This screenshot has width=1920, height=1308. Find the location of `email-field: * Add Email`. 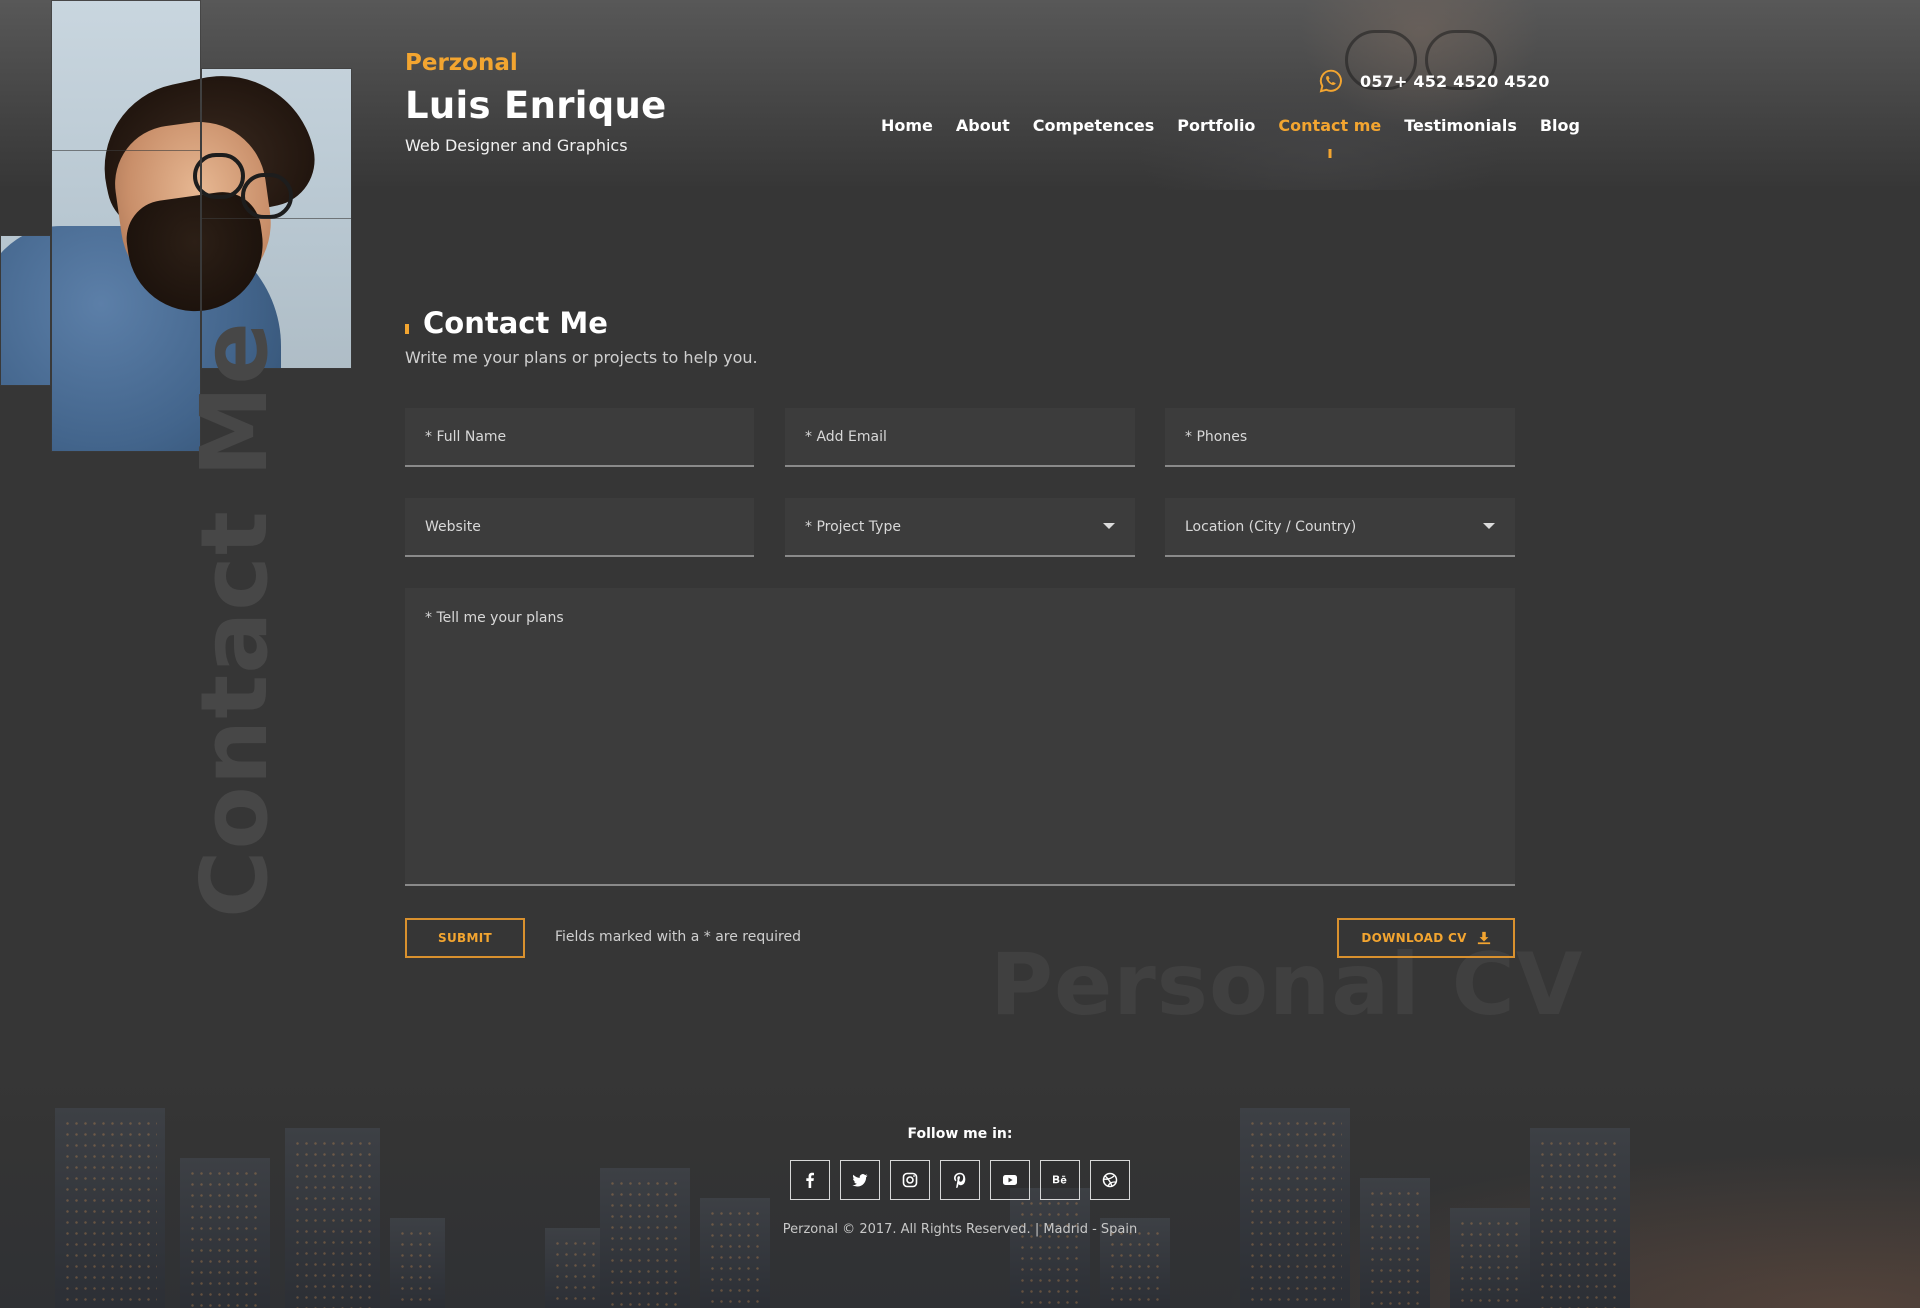

email-field: * Add Email is located at coordinates (960, 437).